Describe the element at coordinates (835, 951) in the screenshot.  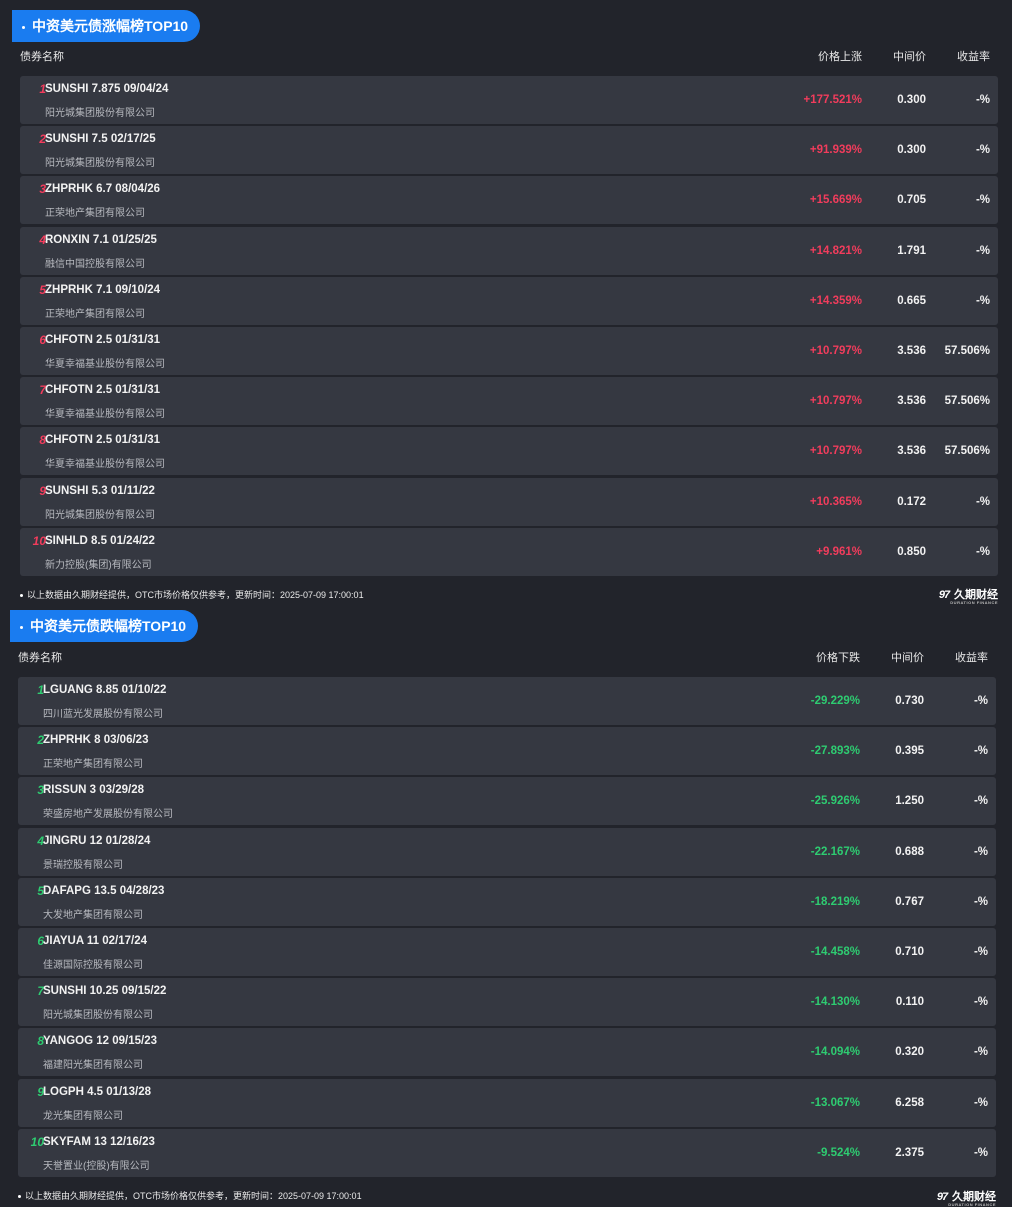
I see `price-change: -14.458%` at that location.